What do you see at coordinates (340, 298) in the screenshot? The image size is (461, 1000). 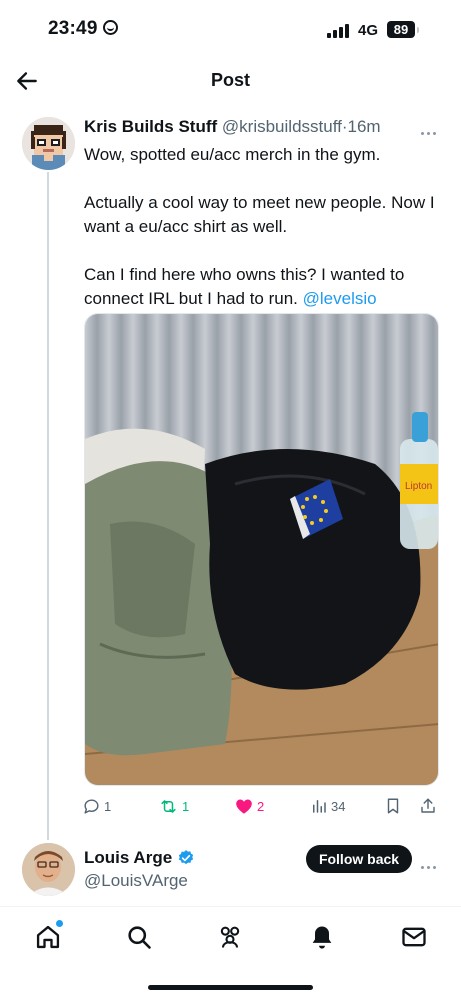 I see `mention-link: @levelsio` at bounding box center [340, 298].